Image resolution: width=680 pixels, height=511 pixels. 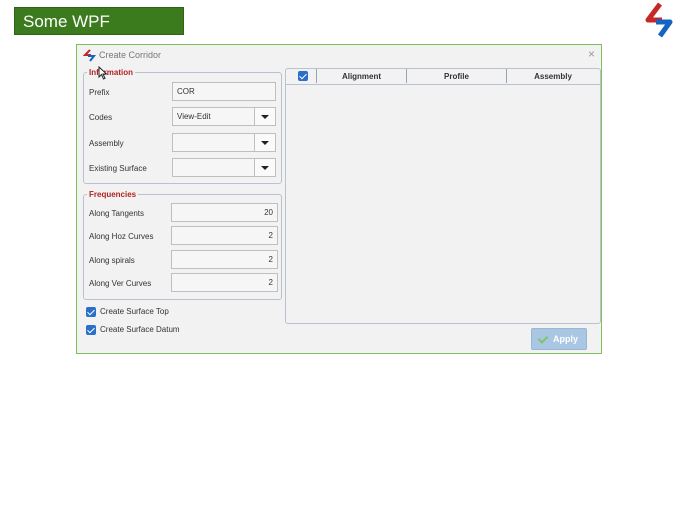 I want to click on close-icon: ×, so click(x=591, y=54).